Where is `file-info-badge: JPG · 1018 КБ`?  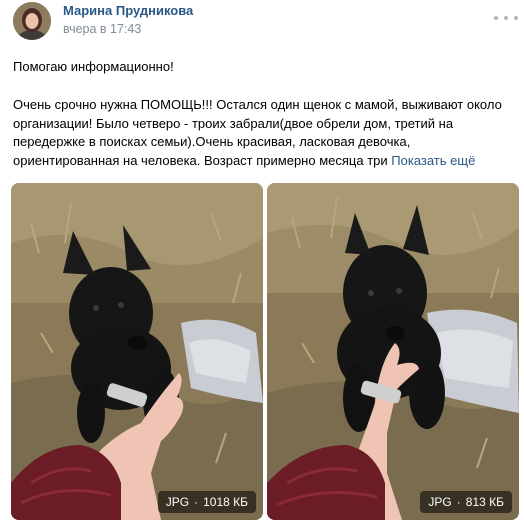 file-info-badge: JPG · 1018 КБ is located at coordinates (206, 502).